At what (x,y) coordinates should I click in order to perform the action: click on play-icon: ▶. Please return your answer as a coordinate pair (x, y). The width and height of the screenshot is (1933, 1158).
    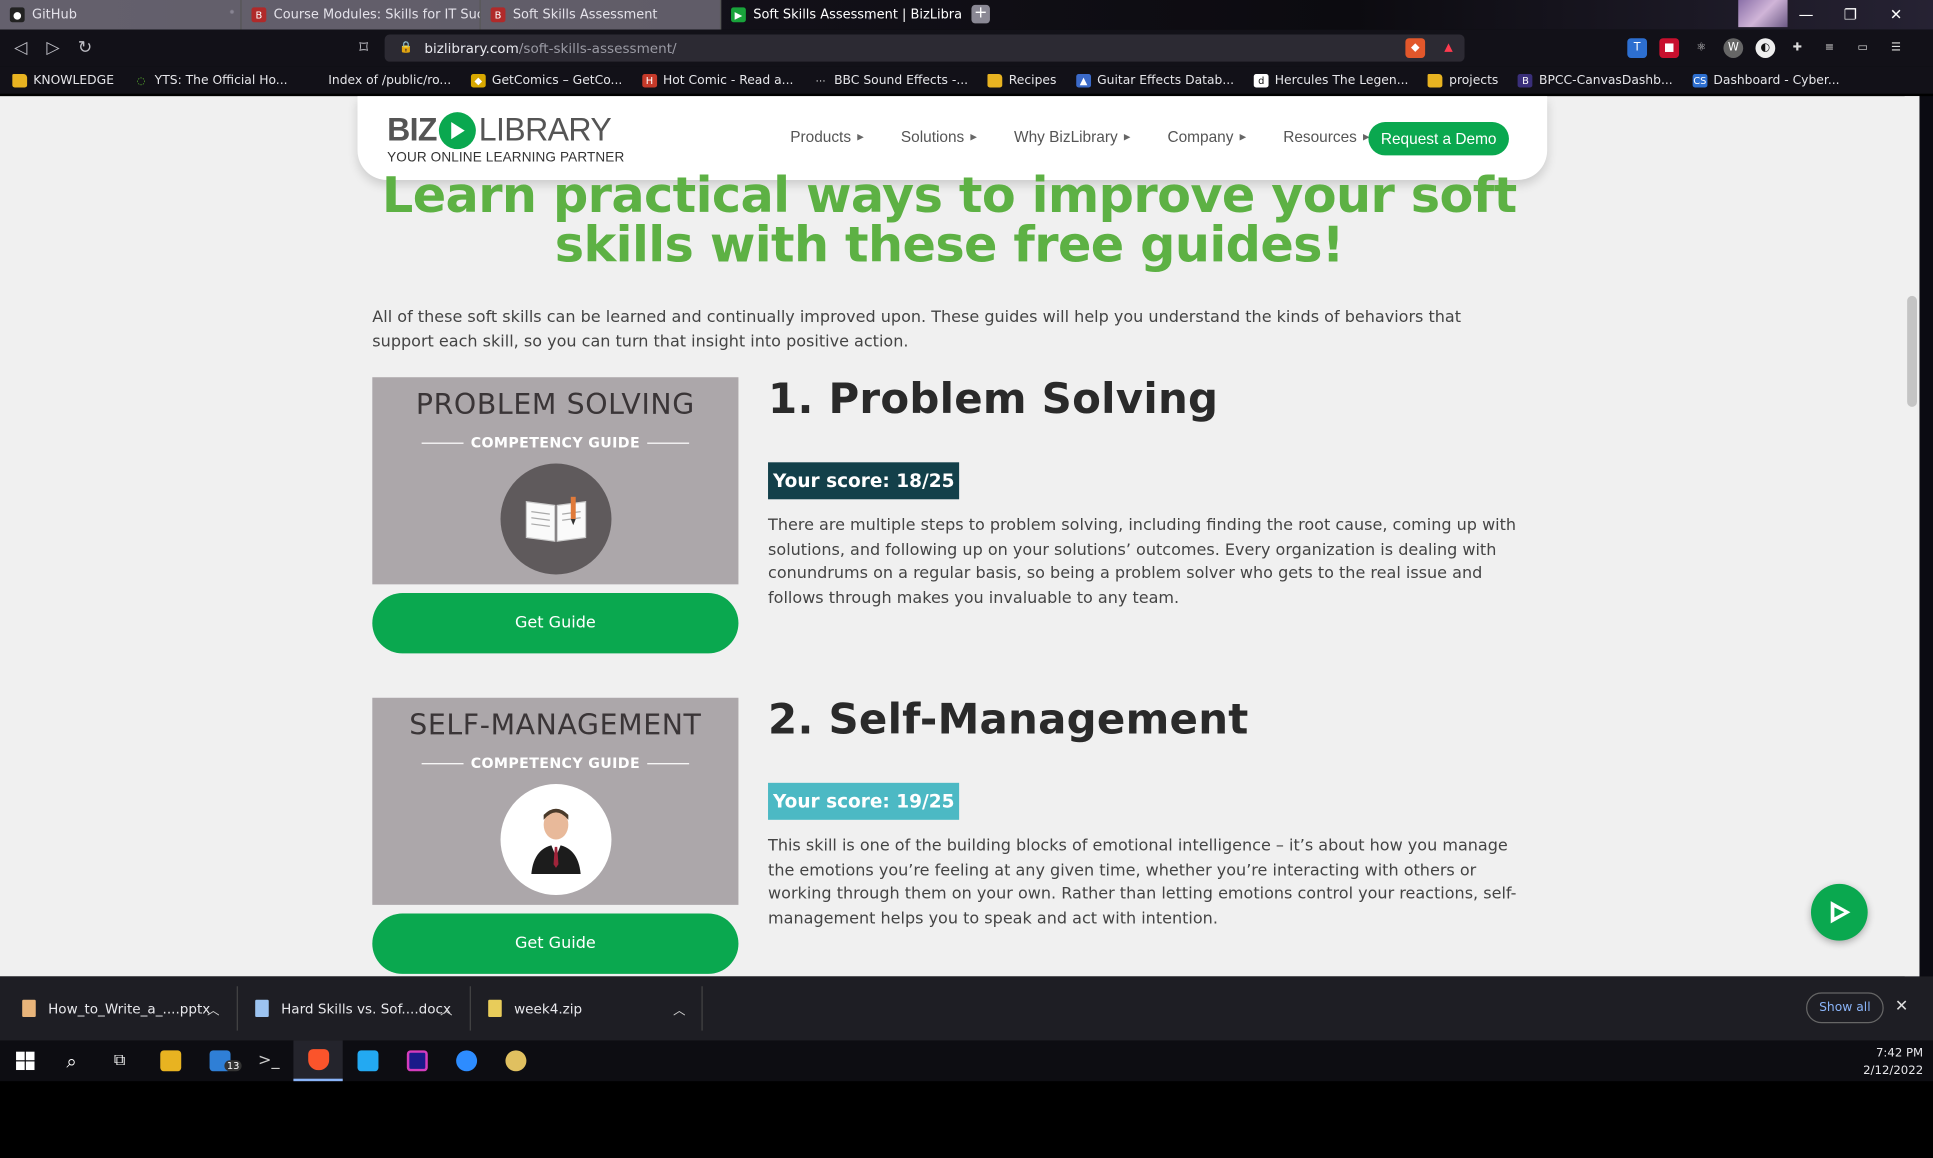
    Looking at the image, I should click on (738, 15).